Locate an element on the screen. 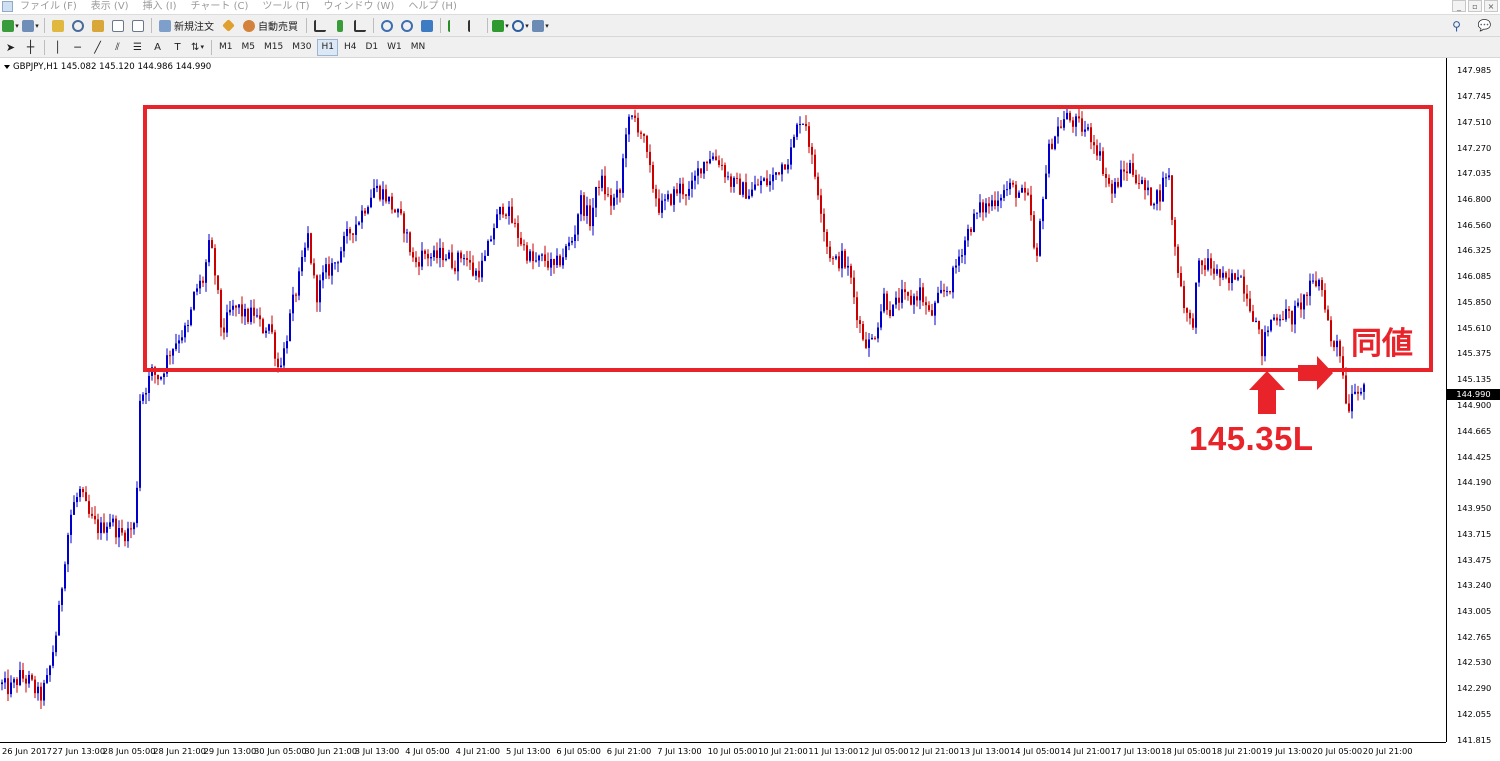  profiles-button: ▾ is located at coordinates (30, 25).